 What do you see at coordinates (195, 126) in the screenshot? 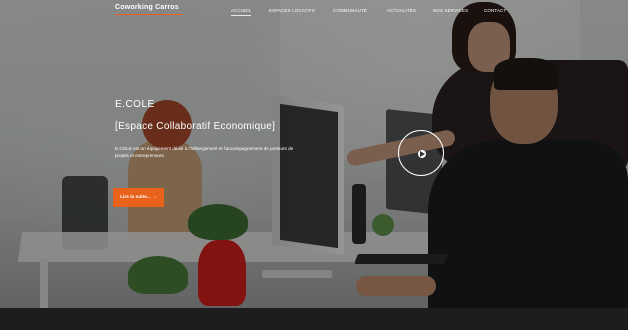
I see `hero-subtitle: [Espace Collaboratif Economique]` at bounding box center [195, 126].